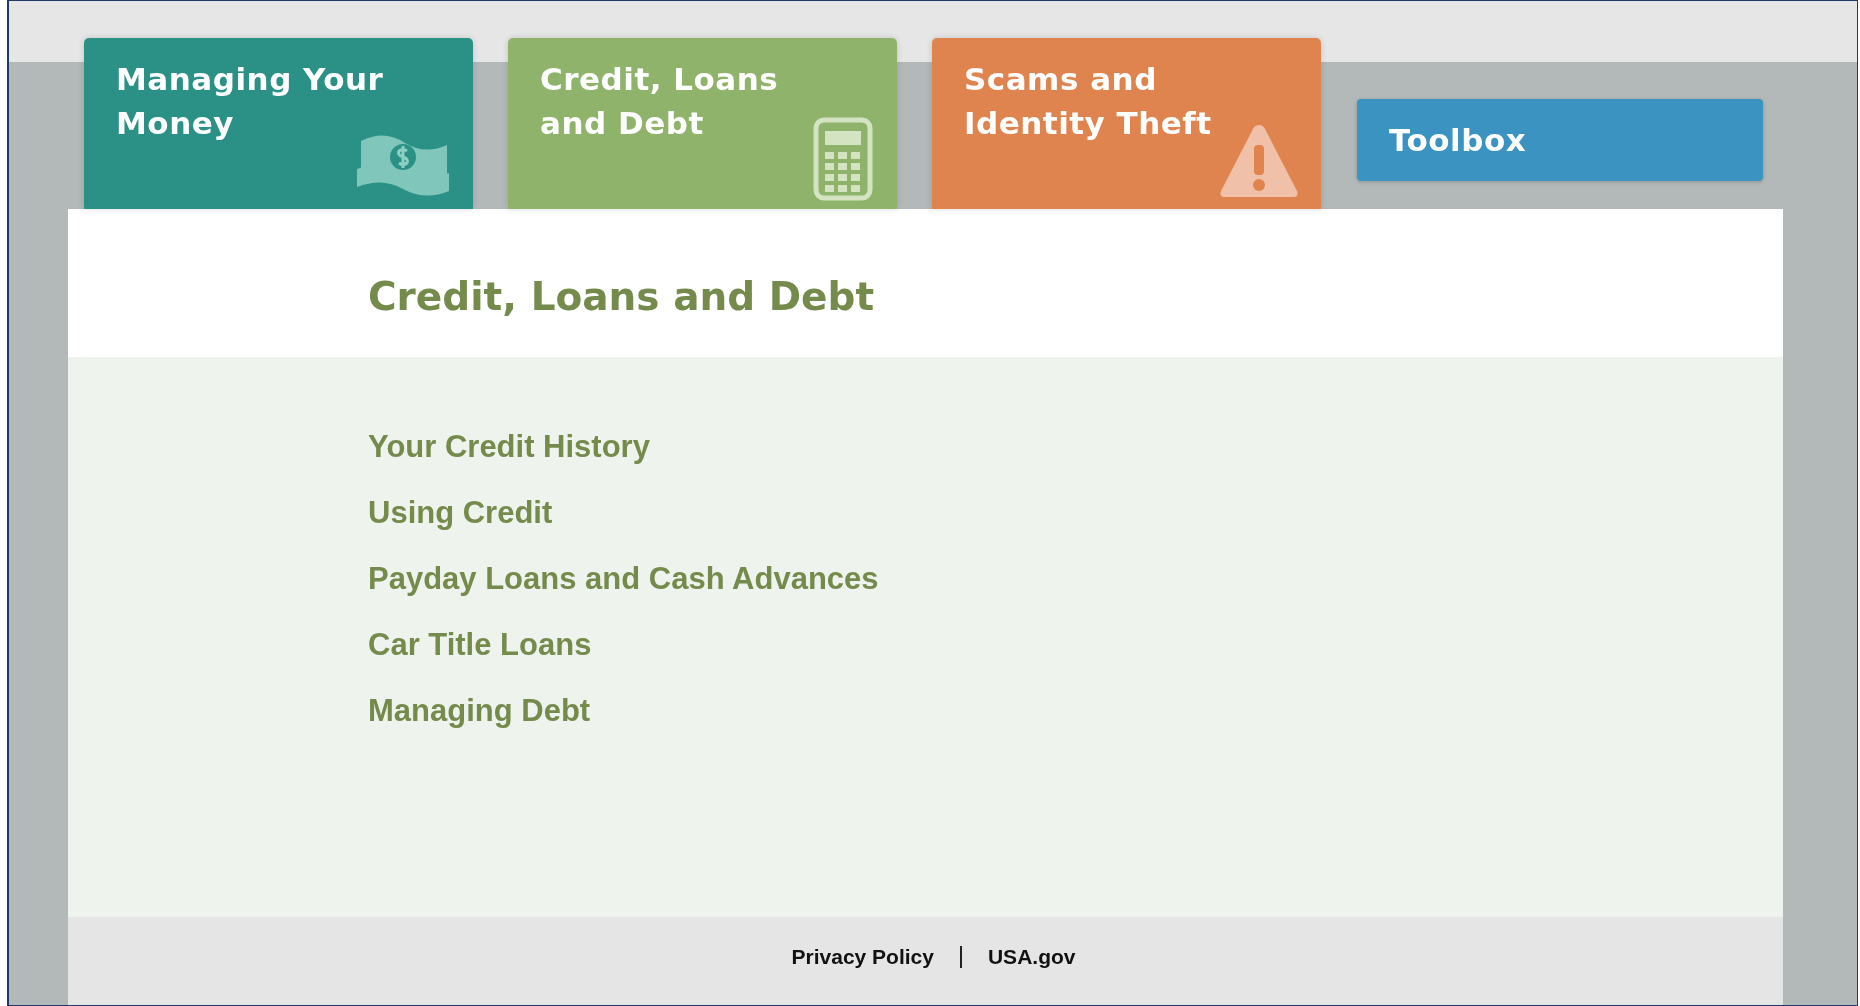  What do you see at coordinates (621, 295) in the screenshot?
I see `page-heading: Credit, Loans and Debt` at bounding box center [621, 295].